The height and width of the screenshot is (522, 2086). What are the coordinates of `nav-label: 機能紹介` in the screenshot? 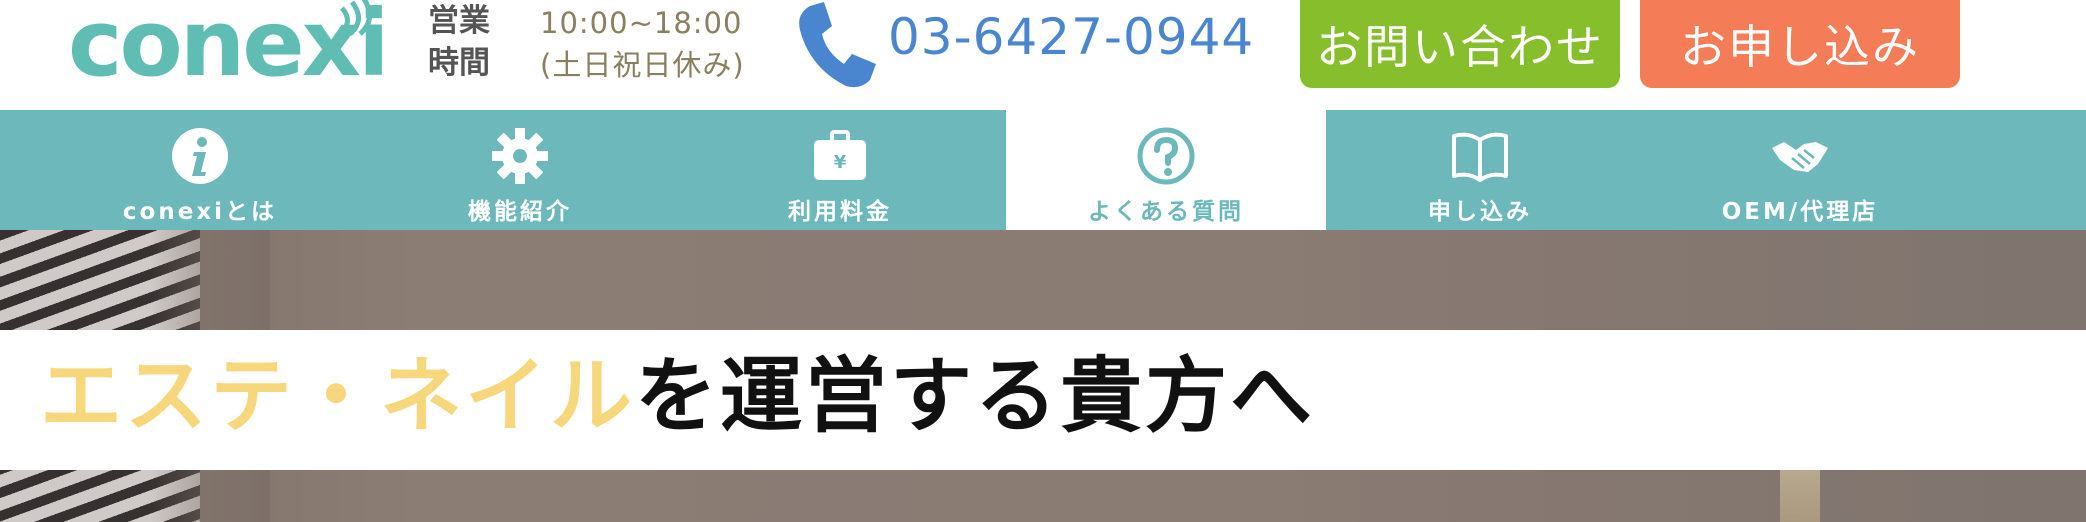 It's located at (520, 212).